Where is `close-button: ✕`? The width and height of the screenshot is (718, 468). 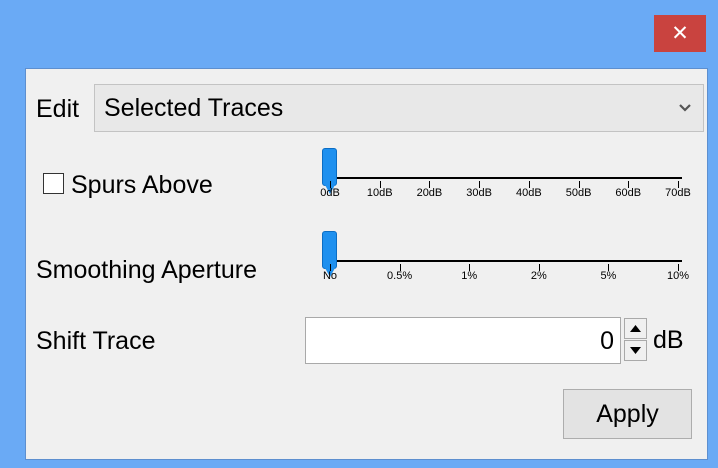
close-button: ✕ is located at coordinates (680, 33).